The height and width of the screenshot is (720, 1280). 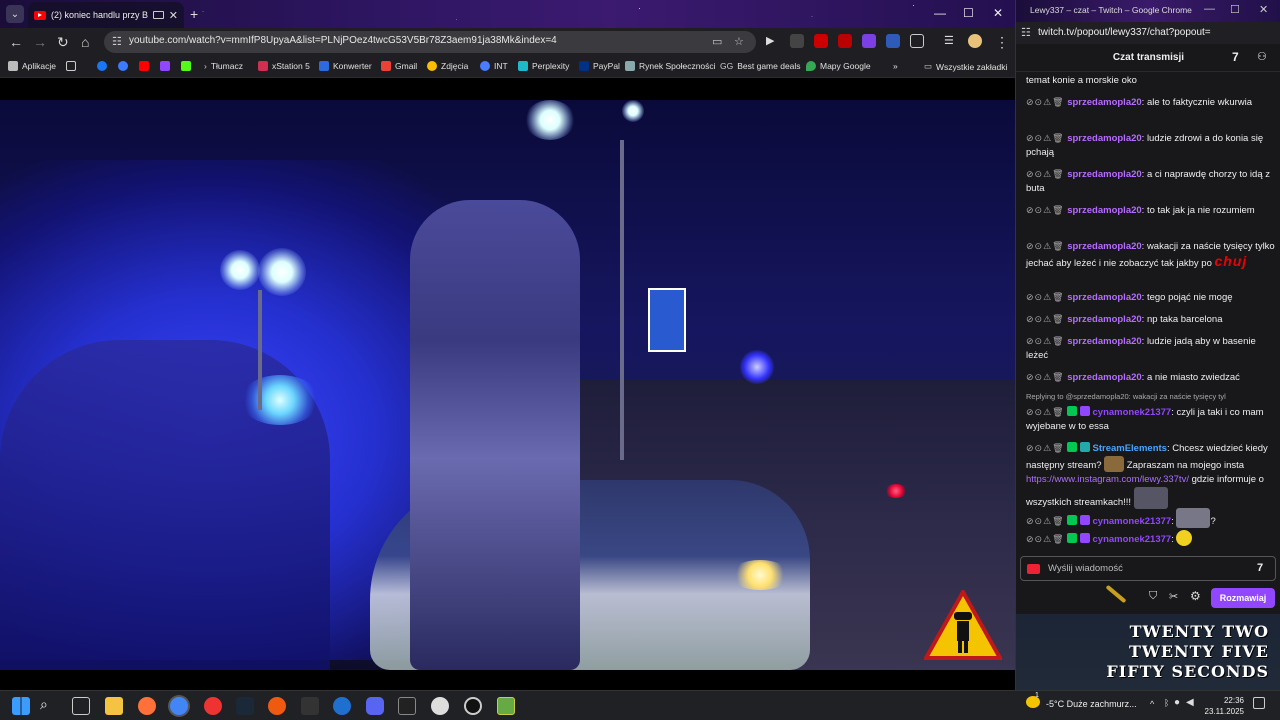 I want to click on install-icon: ▭, so click(x=717, y=41).